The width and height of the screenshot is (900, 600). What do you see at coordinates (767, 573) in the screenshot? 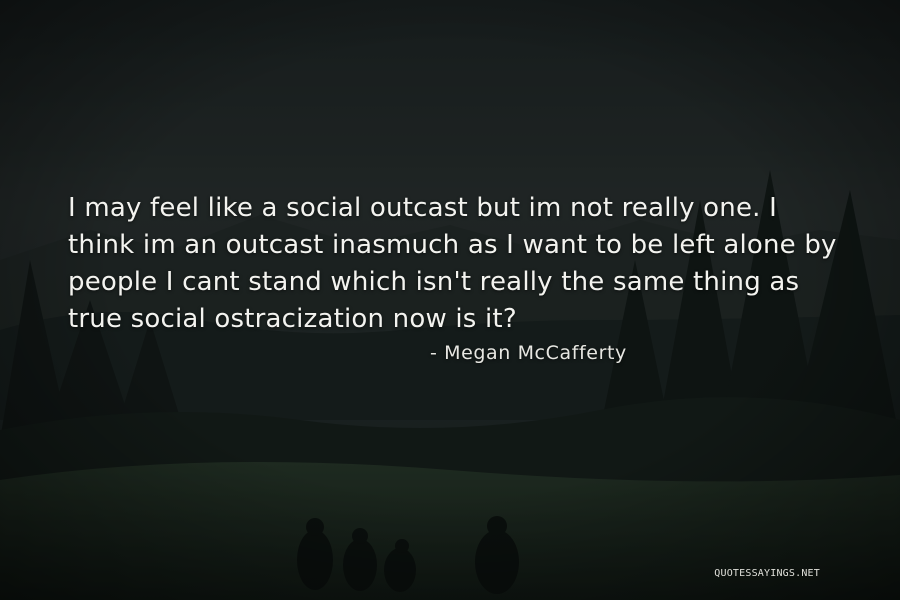
I see `site-watermark: QUOTESSAYINGS.NET` at bounding box center [767, 573].